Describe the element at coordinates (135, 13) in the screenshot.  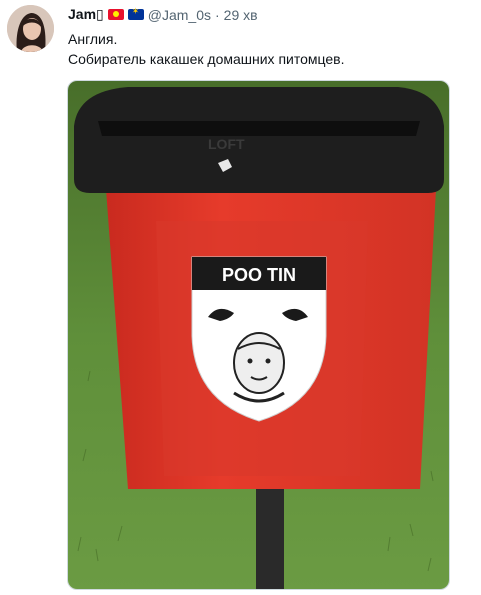
I see `eu-flag-icon` at that location.